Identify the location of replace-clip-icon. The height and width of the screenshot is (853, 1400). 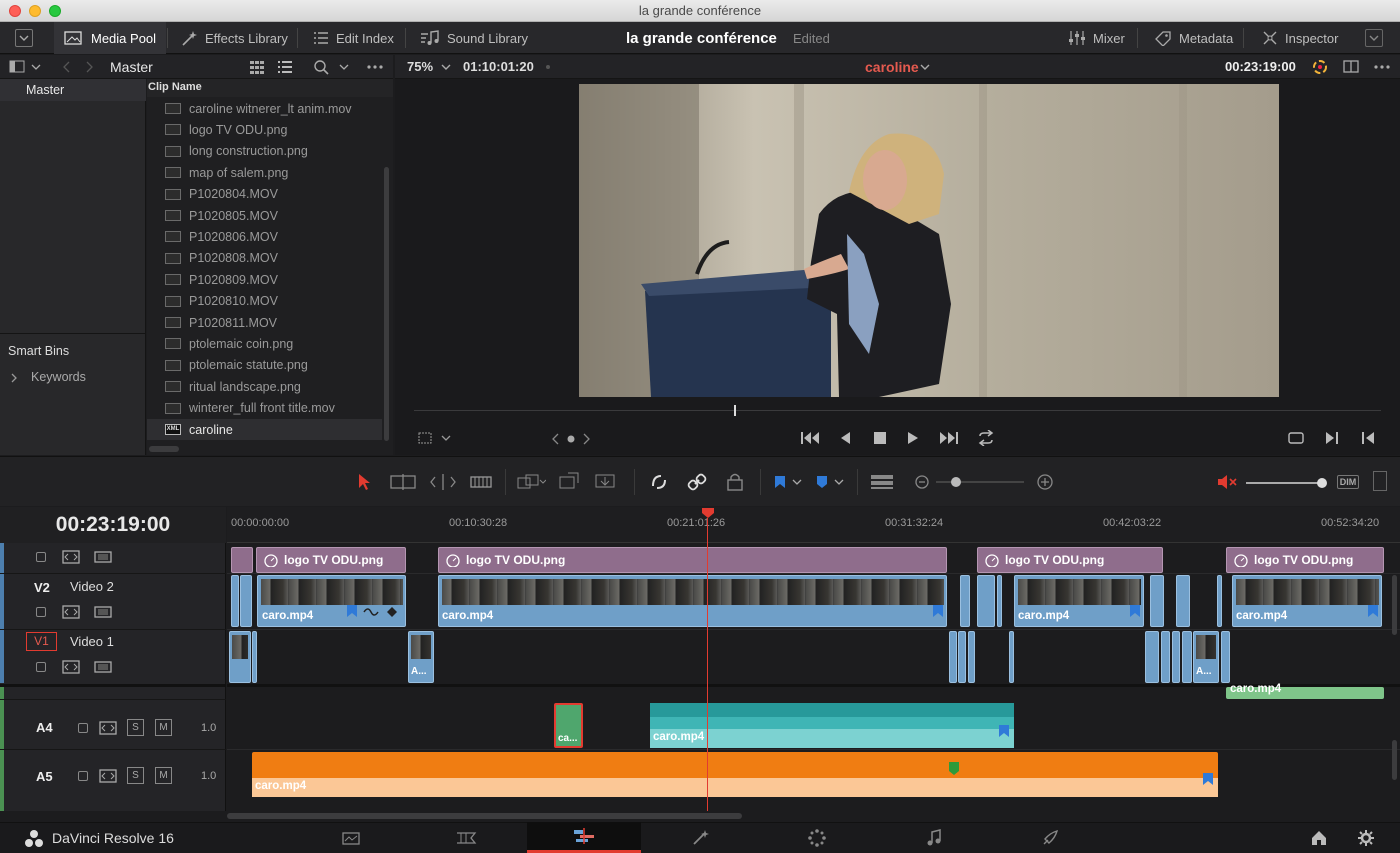
(609, 481).